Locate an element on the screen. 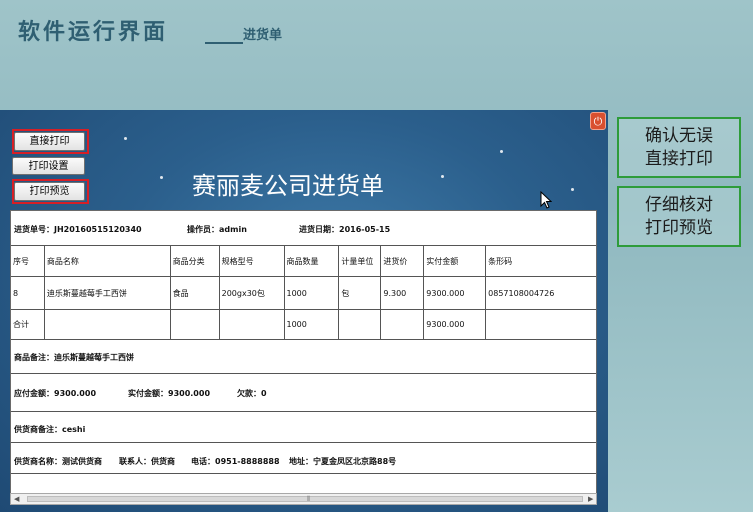  scroll-right-icon: ▶ is located at coordinates (590, 499).